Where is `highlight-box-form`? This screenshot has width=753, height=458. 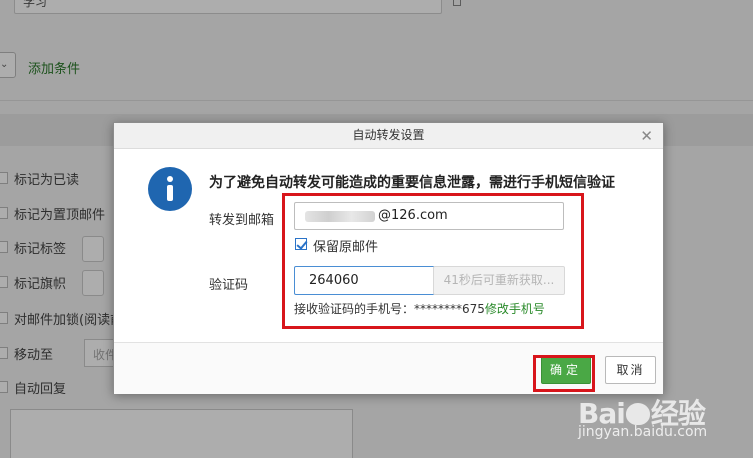 highlight-box-form is located at coordinates (433, 261).